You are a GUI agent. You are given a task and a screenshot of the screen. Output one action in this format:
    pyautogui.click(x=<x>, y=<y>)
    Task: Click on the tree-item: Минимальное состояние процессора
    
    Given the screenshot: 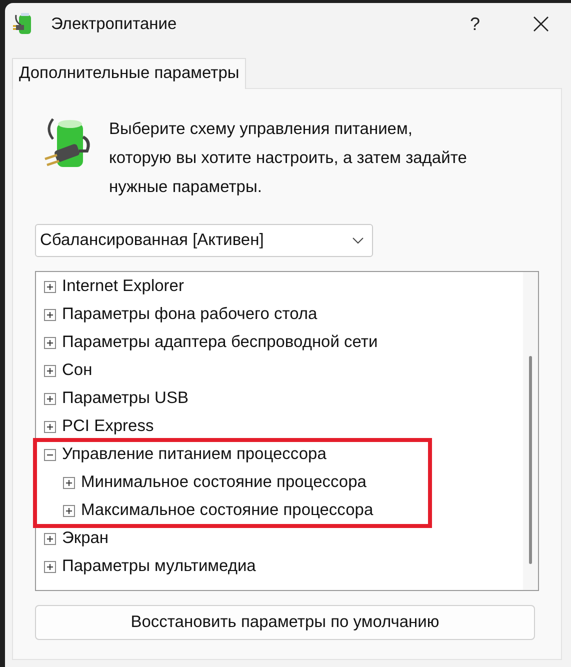 What is the action you would take?
    pyautogui.click(x=223, y=483)
    